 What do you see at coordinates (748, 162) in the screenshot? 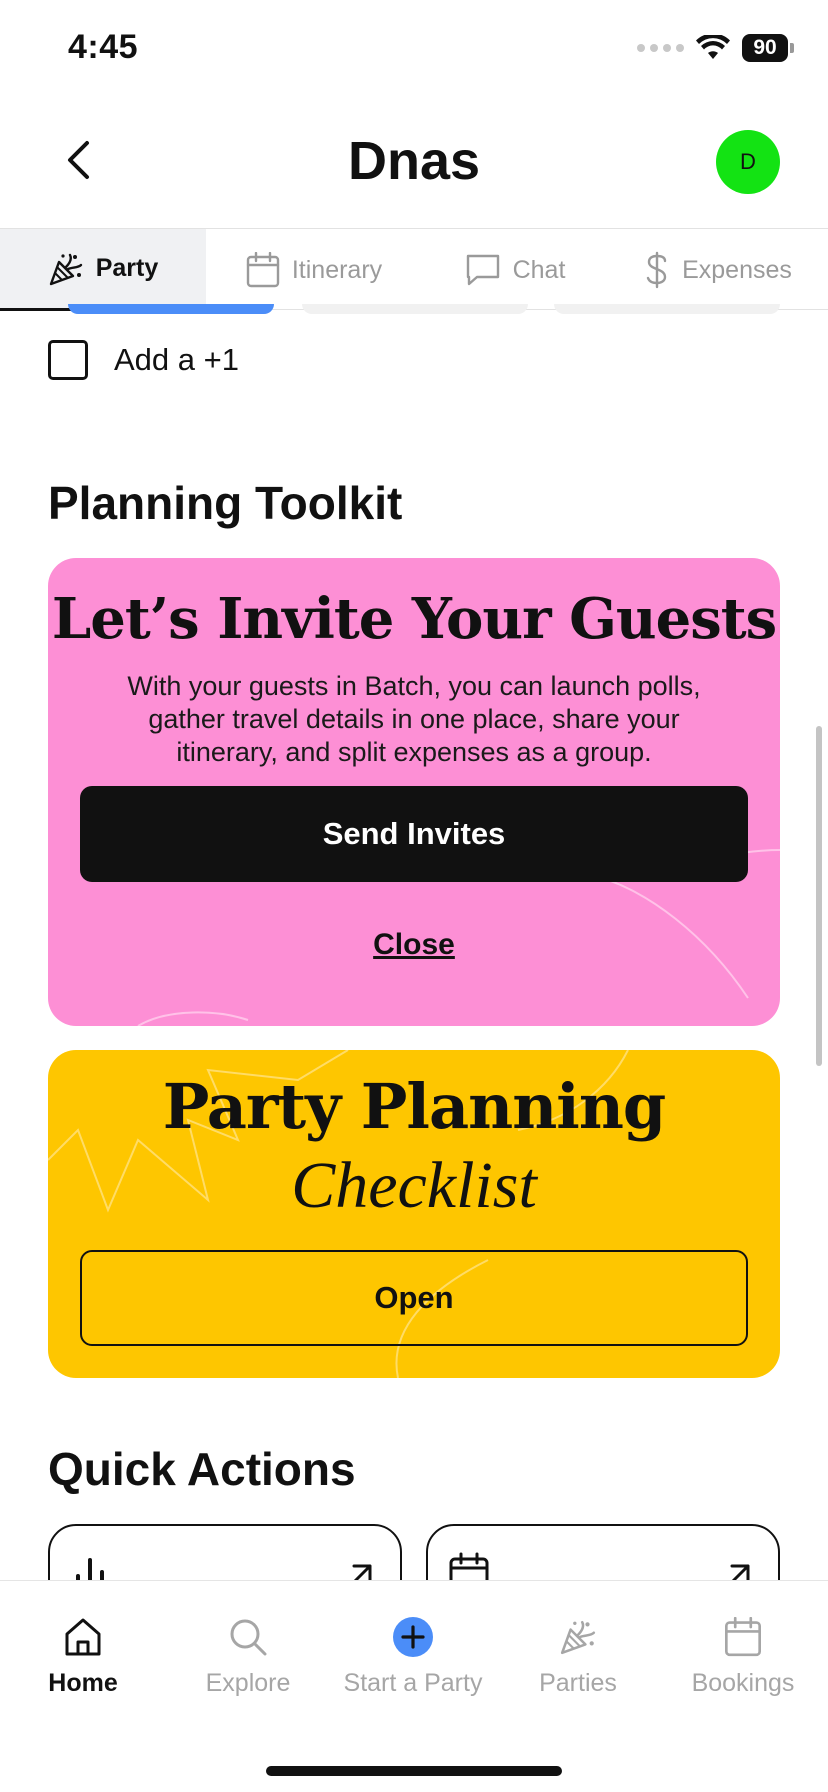
I see `avatar: D` at bounding box center [748, 162].